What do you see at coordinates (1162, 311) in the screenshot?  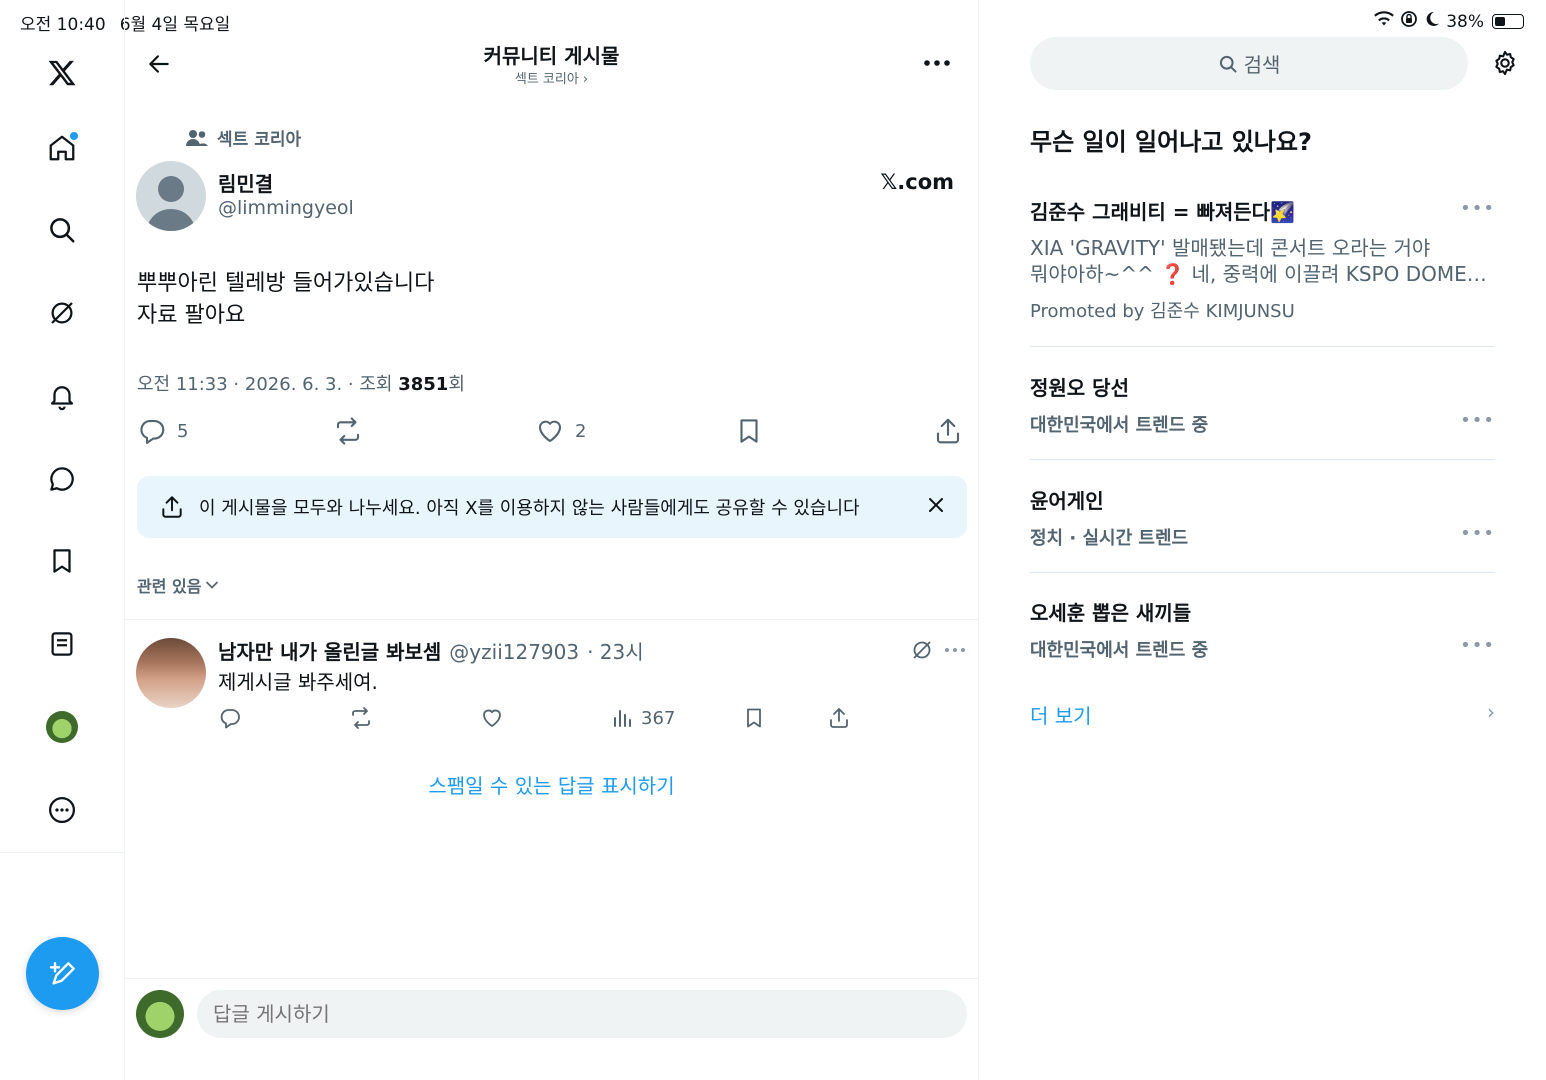 I see `promoted-by: Promoted by 김준수 KIMJUNSU` at bounding box center [1162, 311].